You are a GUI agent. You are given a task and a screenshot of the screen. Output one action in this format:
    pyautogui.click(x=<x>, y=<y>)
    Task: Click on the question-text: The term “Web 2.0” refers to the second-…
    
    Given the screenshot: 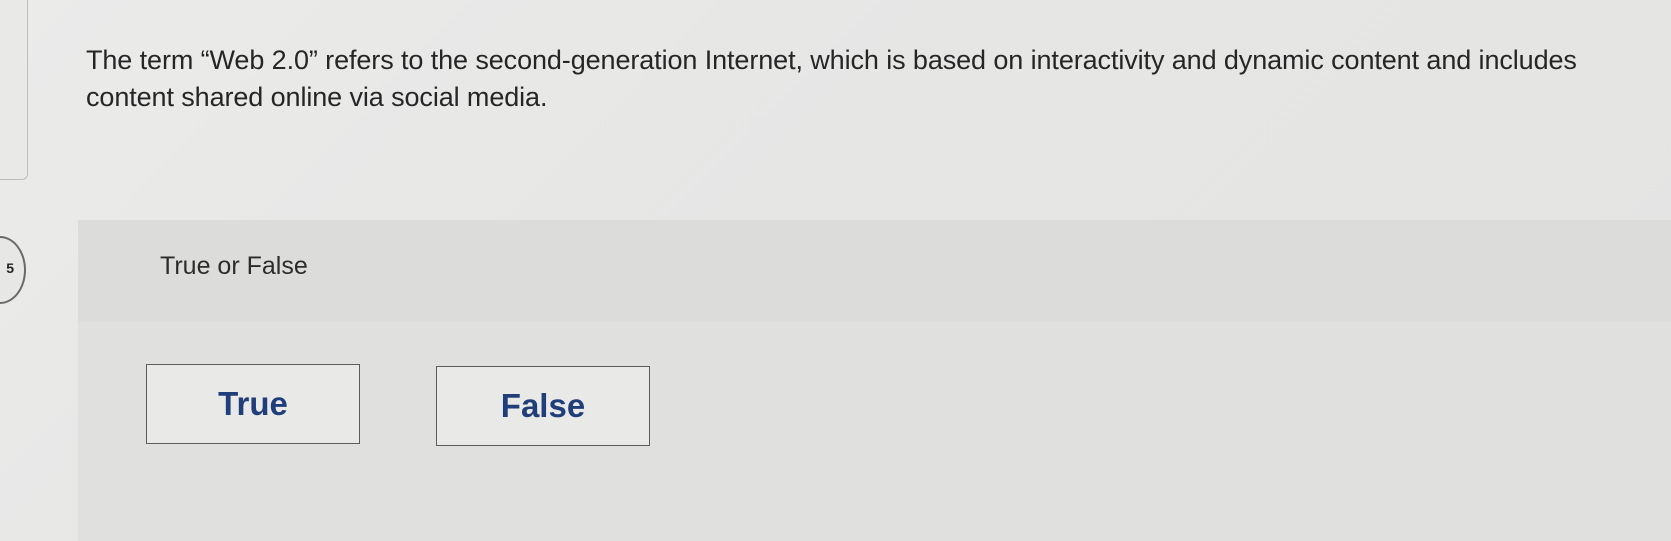 What is the action you would take?
    pyautogui.click(x=831, y=78)
    